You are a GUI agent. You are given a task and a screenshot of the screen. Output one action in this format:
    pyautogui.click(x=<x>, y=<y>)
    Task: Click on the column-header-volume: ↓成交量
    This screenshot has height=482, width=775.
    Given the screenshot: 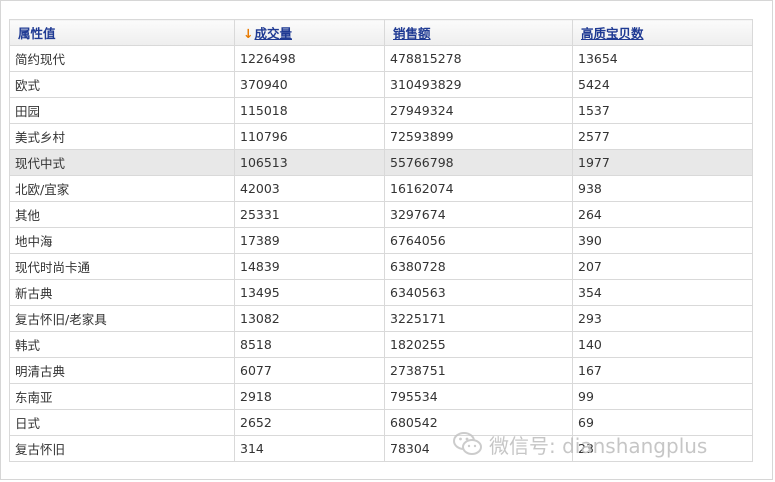 What is the action you would take?
    pyautogui.click(x=309, y=32)
    